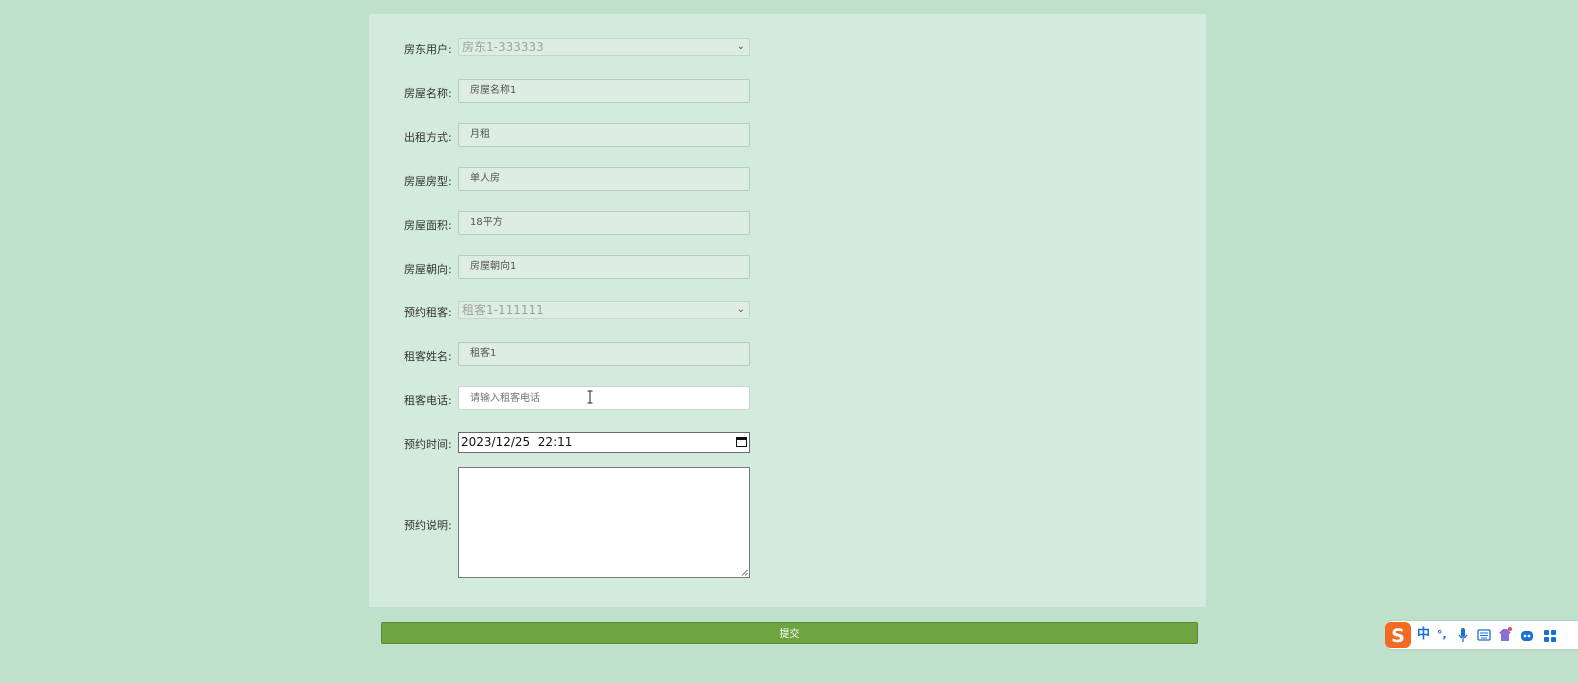  What do you see at coordinates (480, 134) in the screenshot?
I see `rent-method-value: 月租` at bounding box center [480, 134].